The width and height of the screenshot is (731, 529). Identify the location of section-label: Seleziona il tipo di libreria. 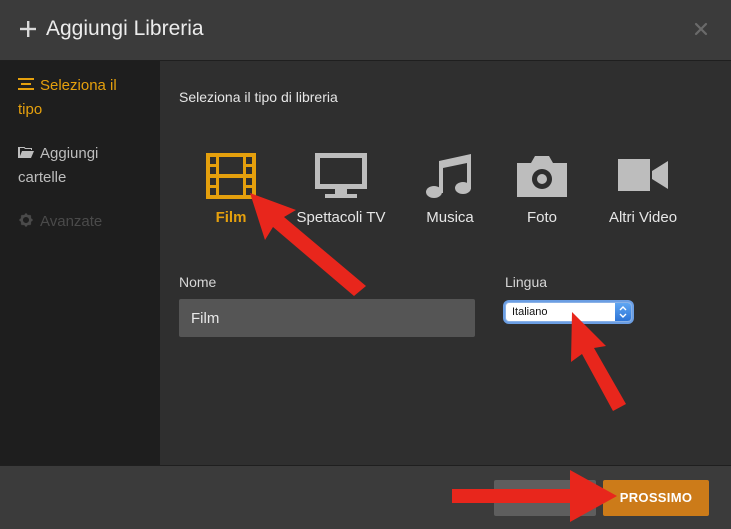
(258, 97).